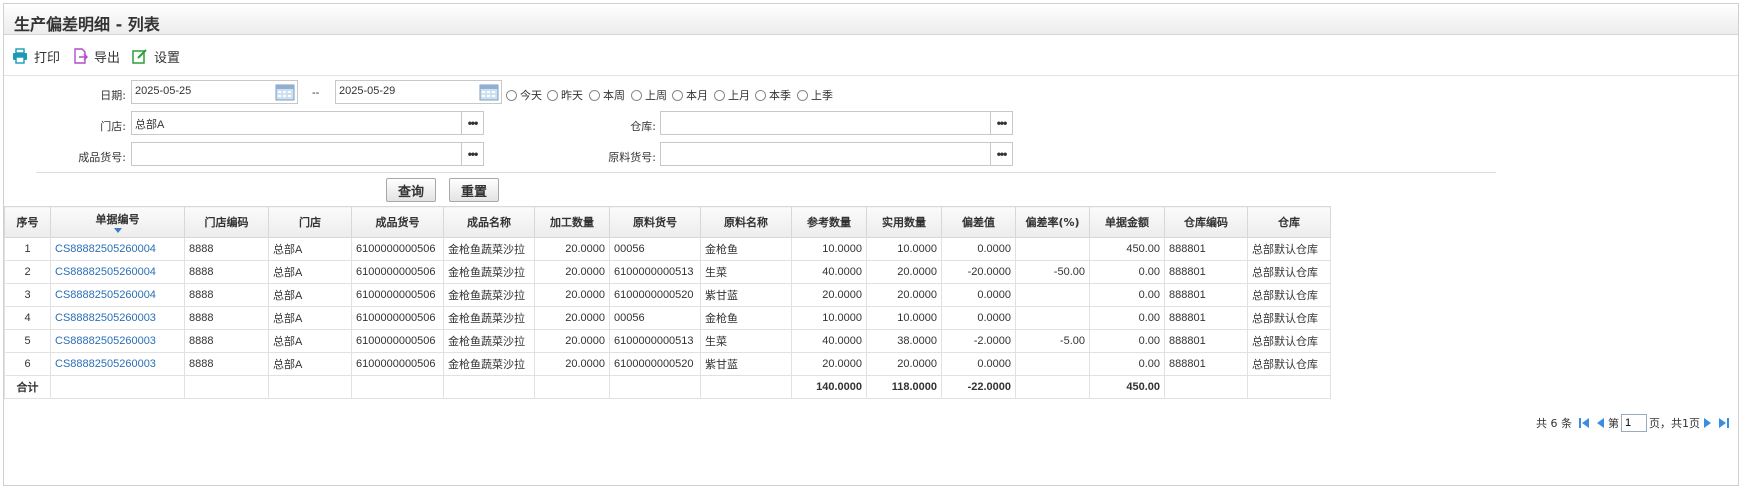 The width and height of the screenshot is (1742, 486). Describe the element at coordinates (836, 154) in the screenshot. I see `material-code-input: •••` at that location.